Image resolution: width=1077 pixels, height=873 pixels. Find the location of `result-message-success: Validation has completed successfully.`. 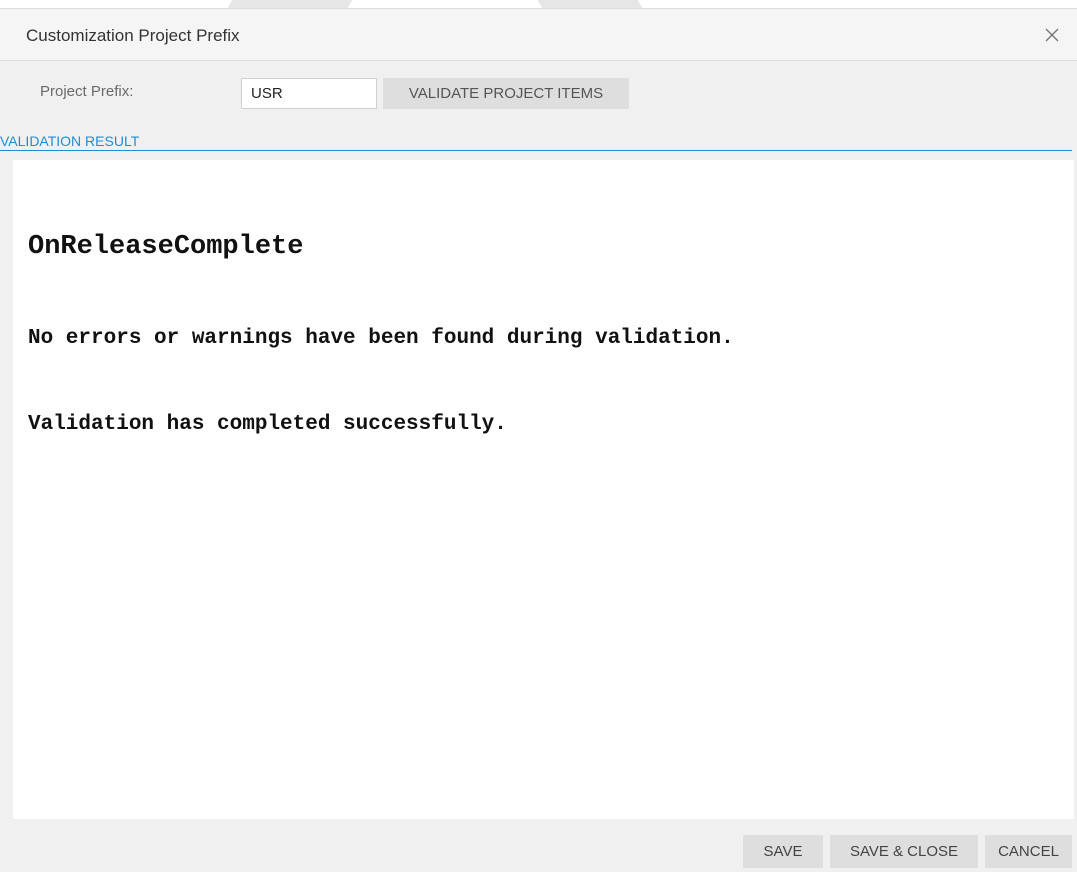

result-message-success: Validation has completed successfully. is located at coordinates (267, 424).